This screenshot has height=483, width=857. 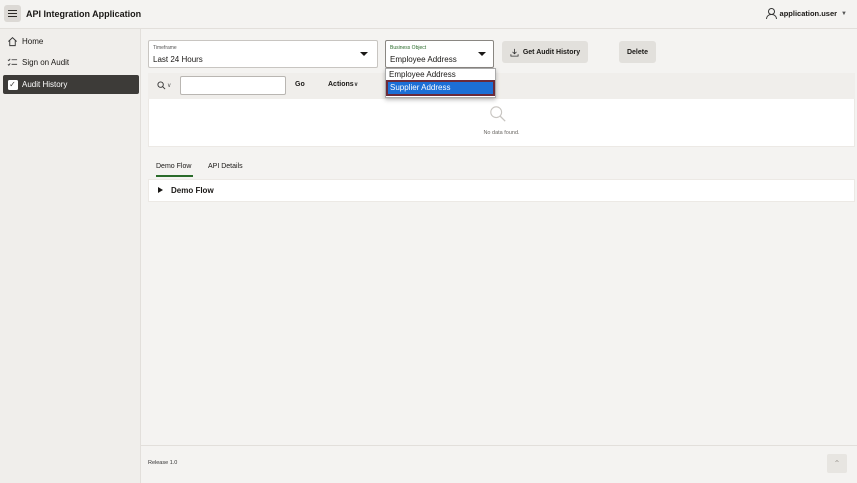 What do you see at coordinates (440, 88) in the screenshot?
I see `dropdown-option-supplier-address: Supplier Address` at bounding box center [440, 88].